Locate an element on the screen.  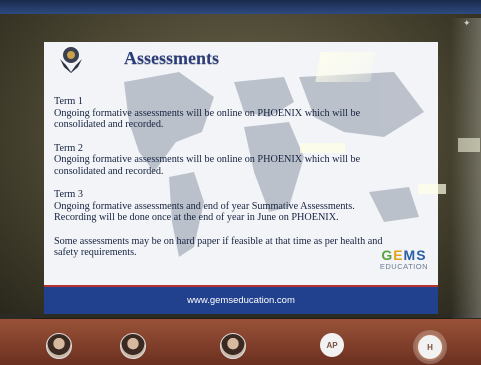
slide-footer: www.gemseducation.com is located at coordinates (241, 299).